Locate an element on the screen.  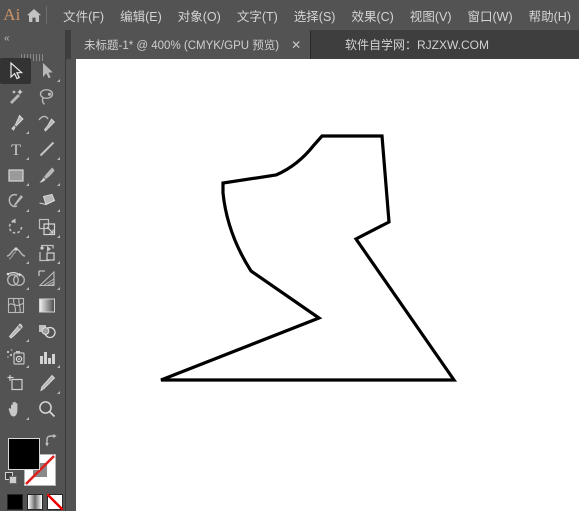
none-mode-button is located at coordinates (55, 502).